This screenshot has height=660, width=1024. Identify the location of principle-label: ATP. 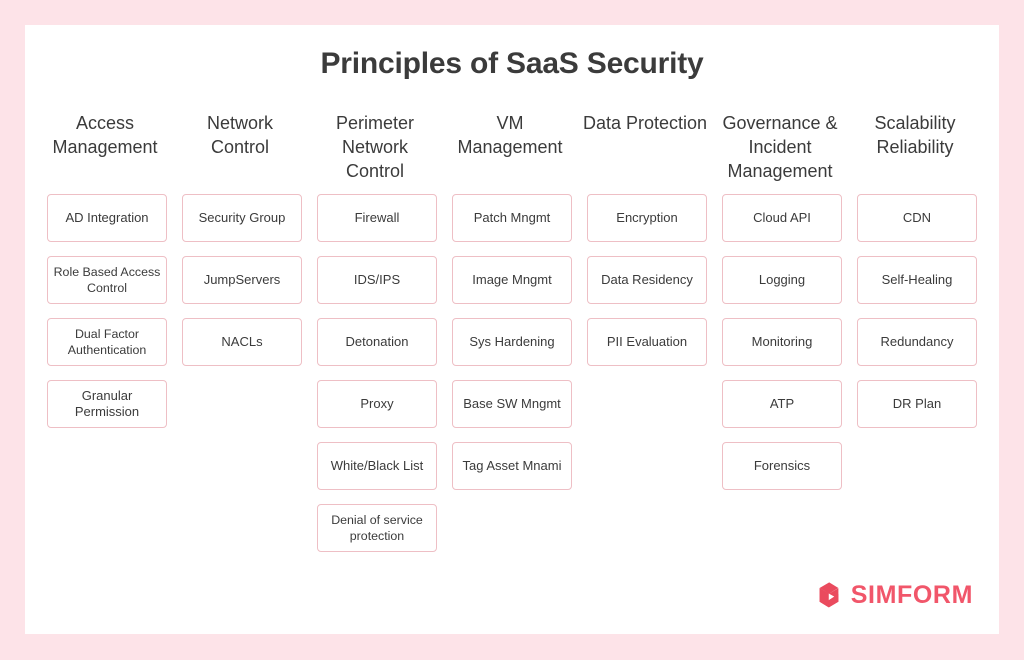
(782, 403).